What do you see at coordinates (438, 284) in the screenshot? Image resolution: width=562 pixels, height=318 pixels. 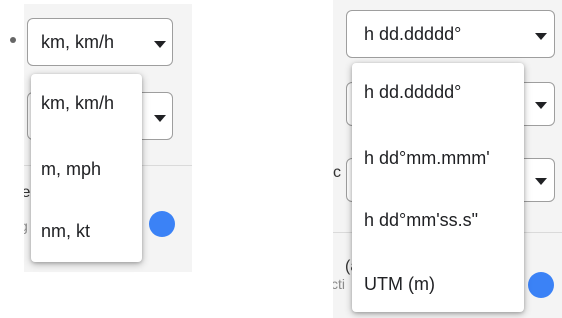 I see `menu-item-utm: UTM (m)` at bounding box center [438, 284].